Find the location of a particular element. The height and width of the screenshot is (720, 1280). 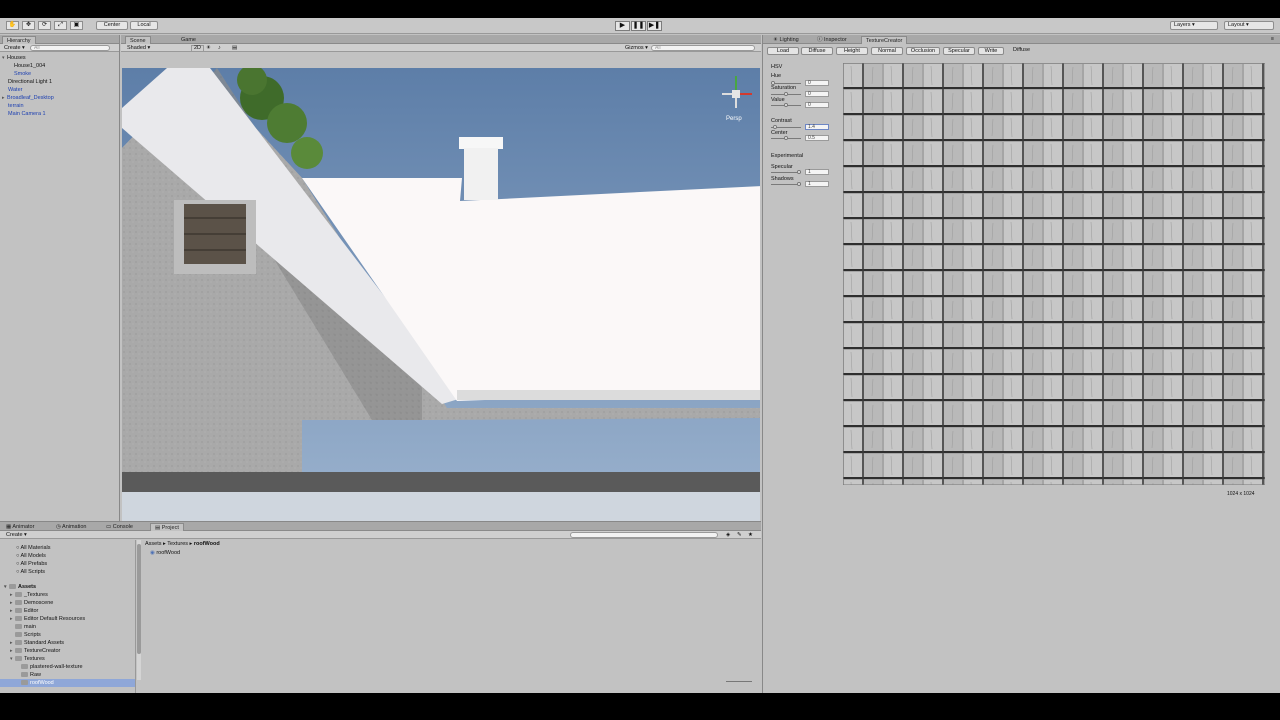

rotate-tool-icon: ⟳ is located at coordinates (44, 25).